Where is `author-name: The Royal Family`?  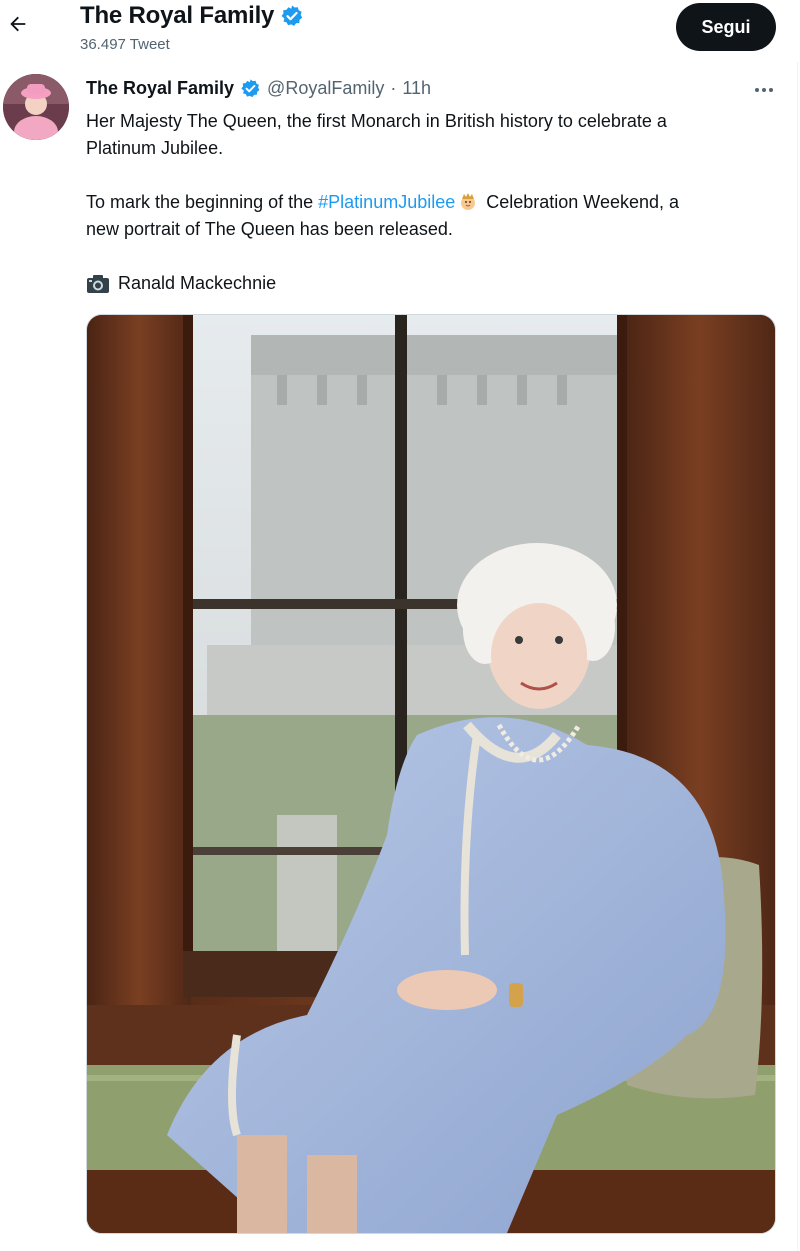
author-name: The Royal Family is located at coordinates (160, 88).